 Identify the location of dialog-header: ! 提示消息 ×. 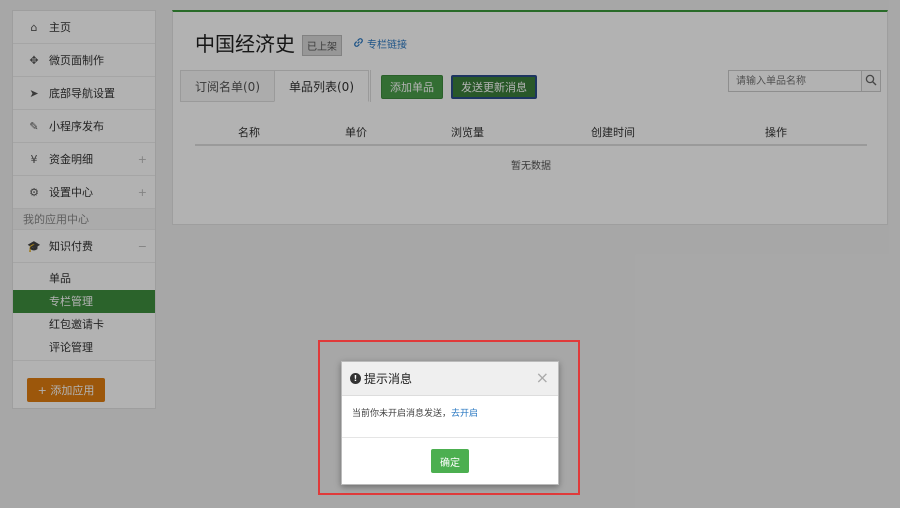
(450, 379).